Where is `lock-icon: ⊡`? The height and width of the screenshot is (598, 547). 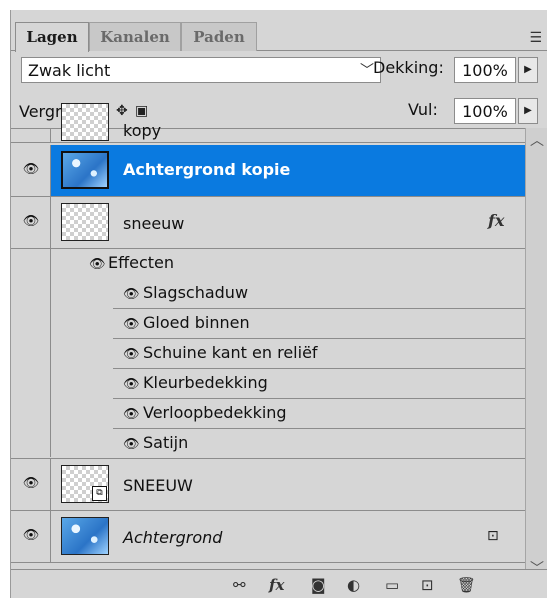 lock-icon: ⊡ is located at coordinates (493, 536).